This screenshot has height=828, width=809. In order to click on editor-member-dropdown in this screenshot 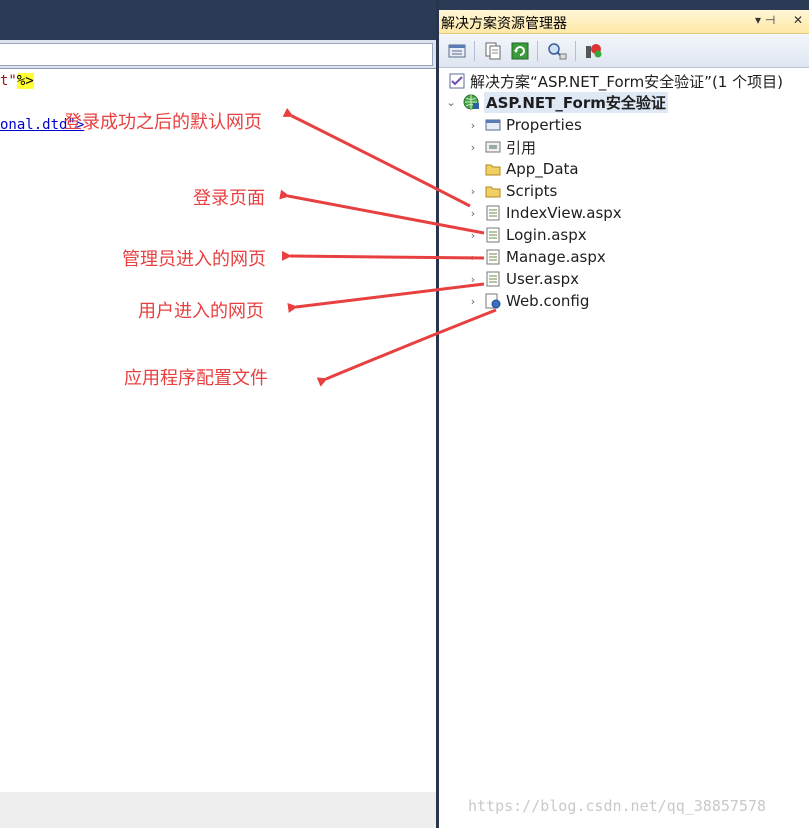, I will do `click(216, 54)`.